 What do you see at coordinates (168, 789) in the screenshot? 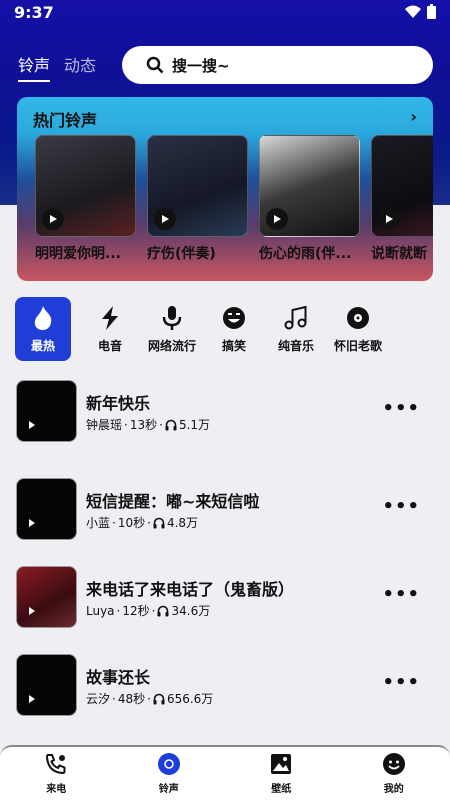
I see `nav-label: 铃声` at bounding box center [168, 789].